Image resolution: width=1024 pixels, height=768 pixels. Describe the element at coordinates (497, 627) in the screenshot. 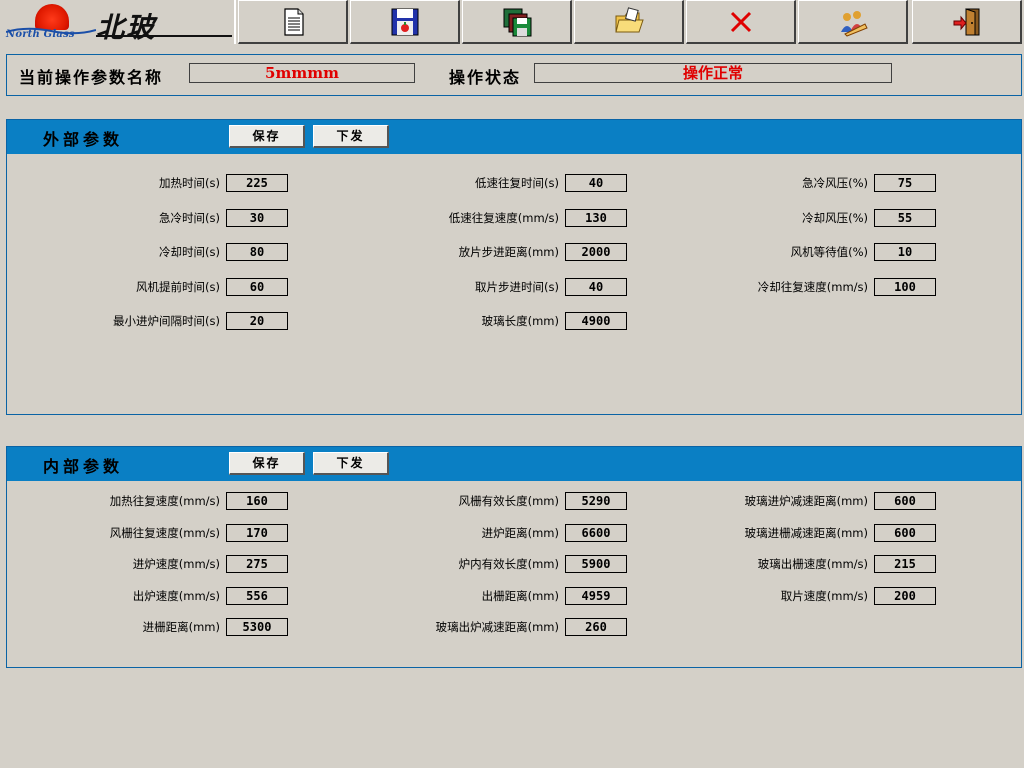

I see `param-label: 玻璃出炉减速距离(mm)` at that location.